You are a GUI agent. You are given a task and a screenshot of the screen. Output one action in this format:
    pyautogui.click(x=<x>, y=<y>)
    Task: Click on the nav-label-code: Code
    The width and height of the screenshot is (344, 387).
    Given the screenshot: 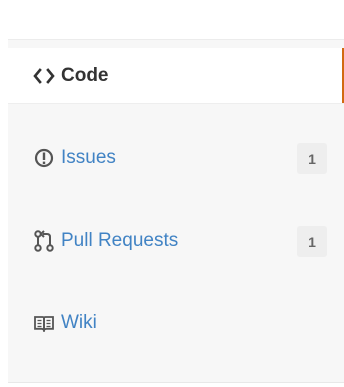 What is the action you would take?
    pyautogui.click(x=85, y=75)
    